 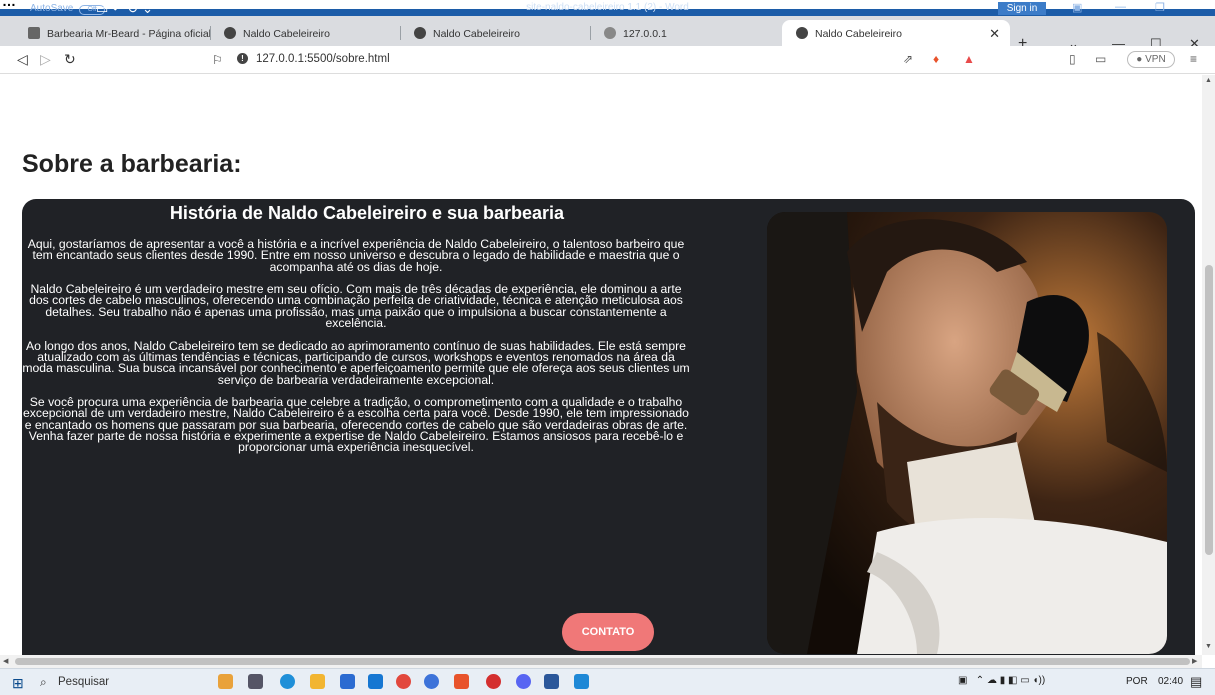 I want to click on tab-naldo-cabeleireiro-active: Naldo Cabeleireiro ✕, so click(x=896, y=33).